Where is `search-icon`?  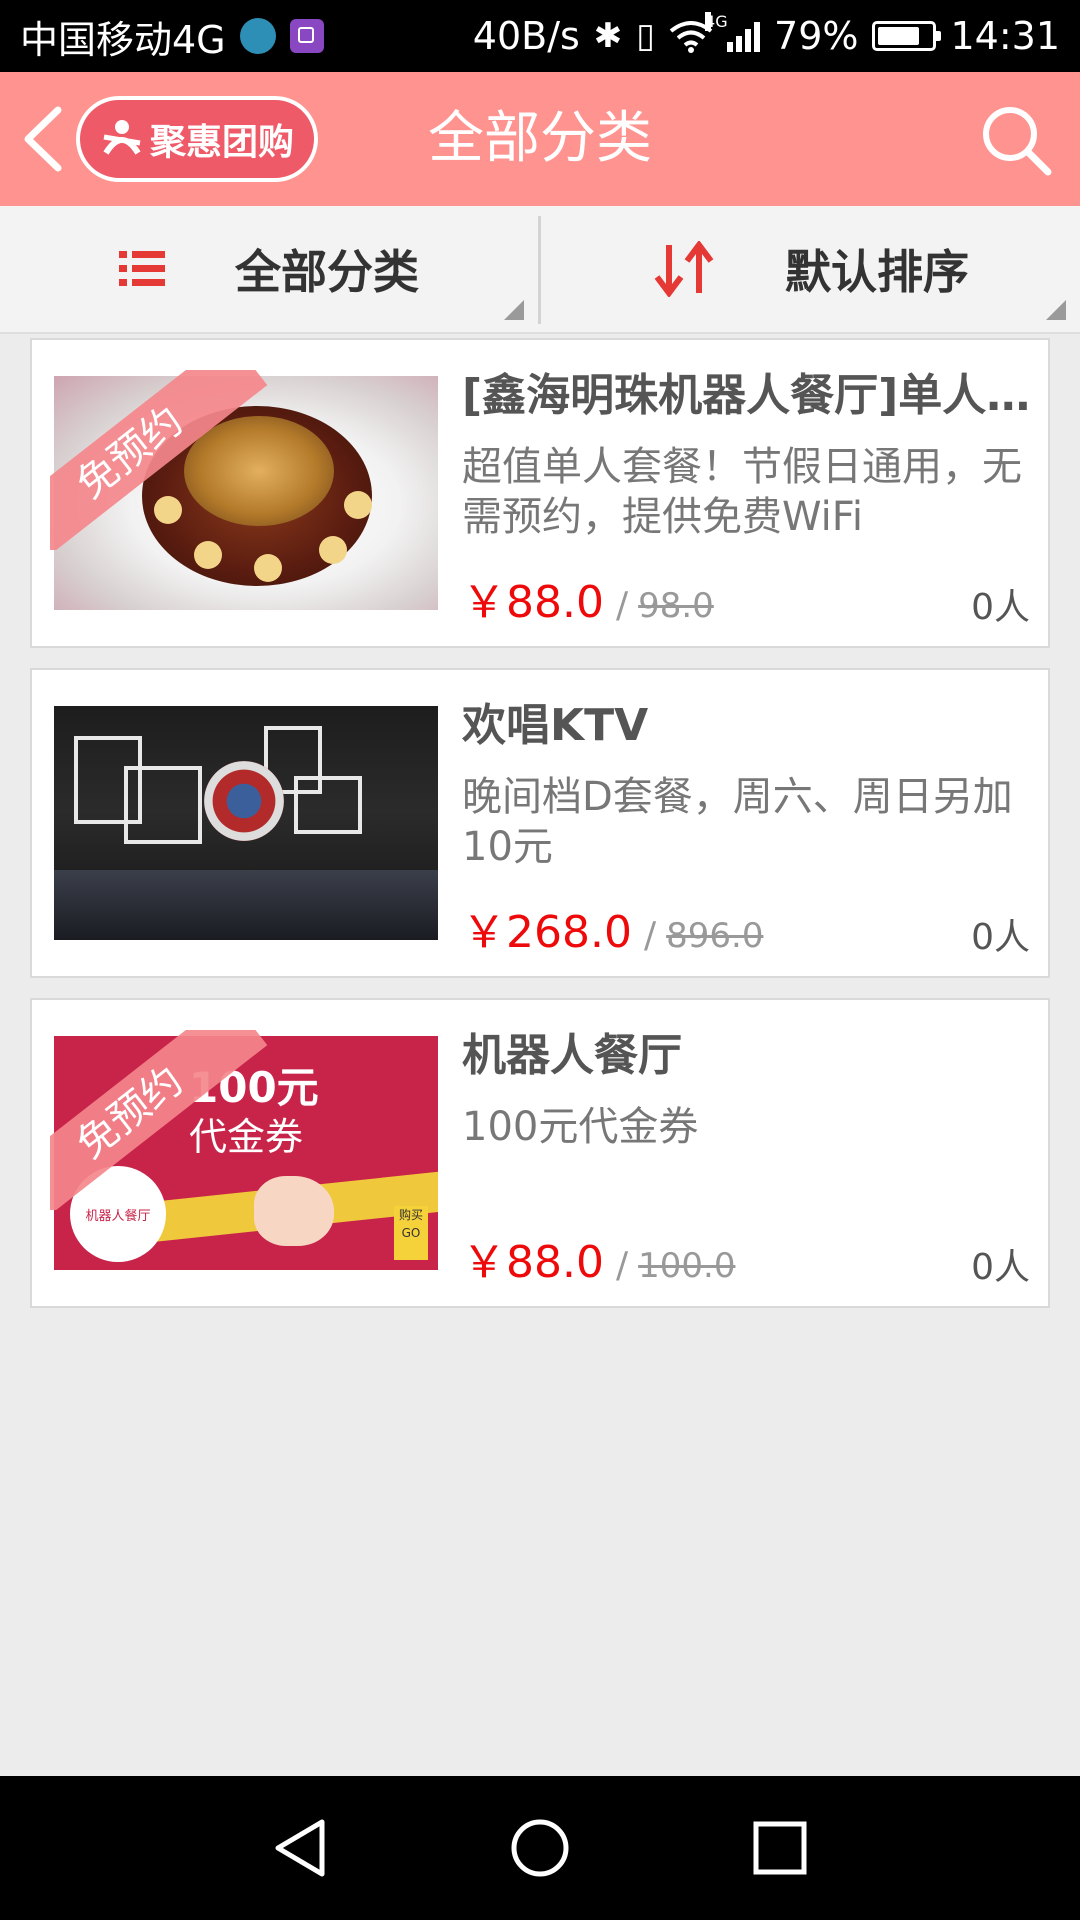
search-icon is located at coordinates (1016, 140).